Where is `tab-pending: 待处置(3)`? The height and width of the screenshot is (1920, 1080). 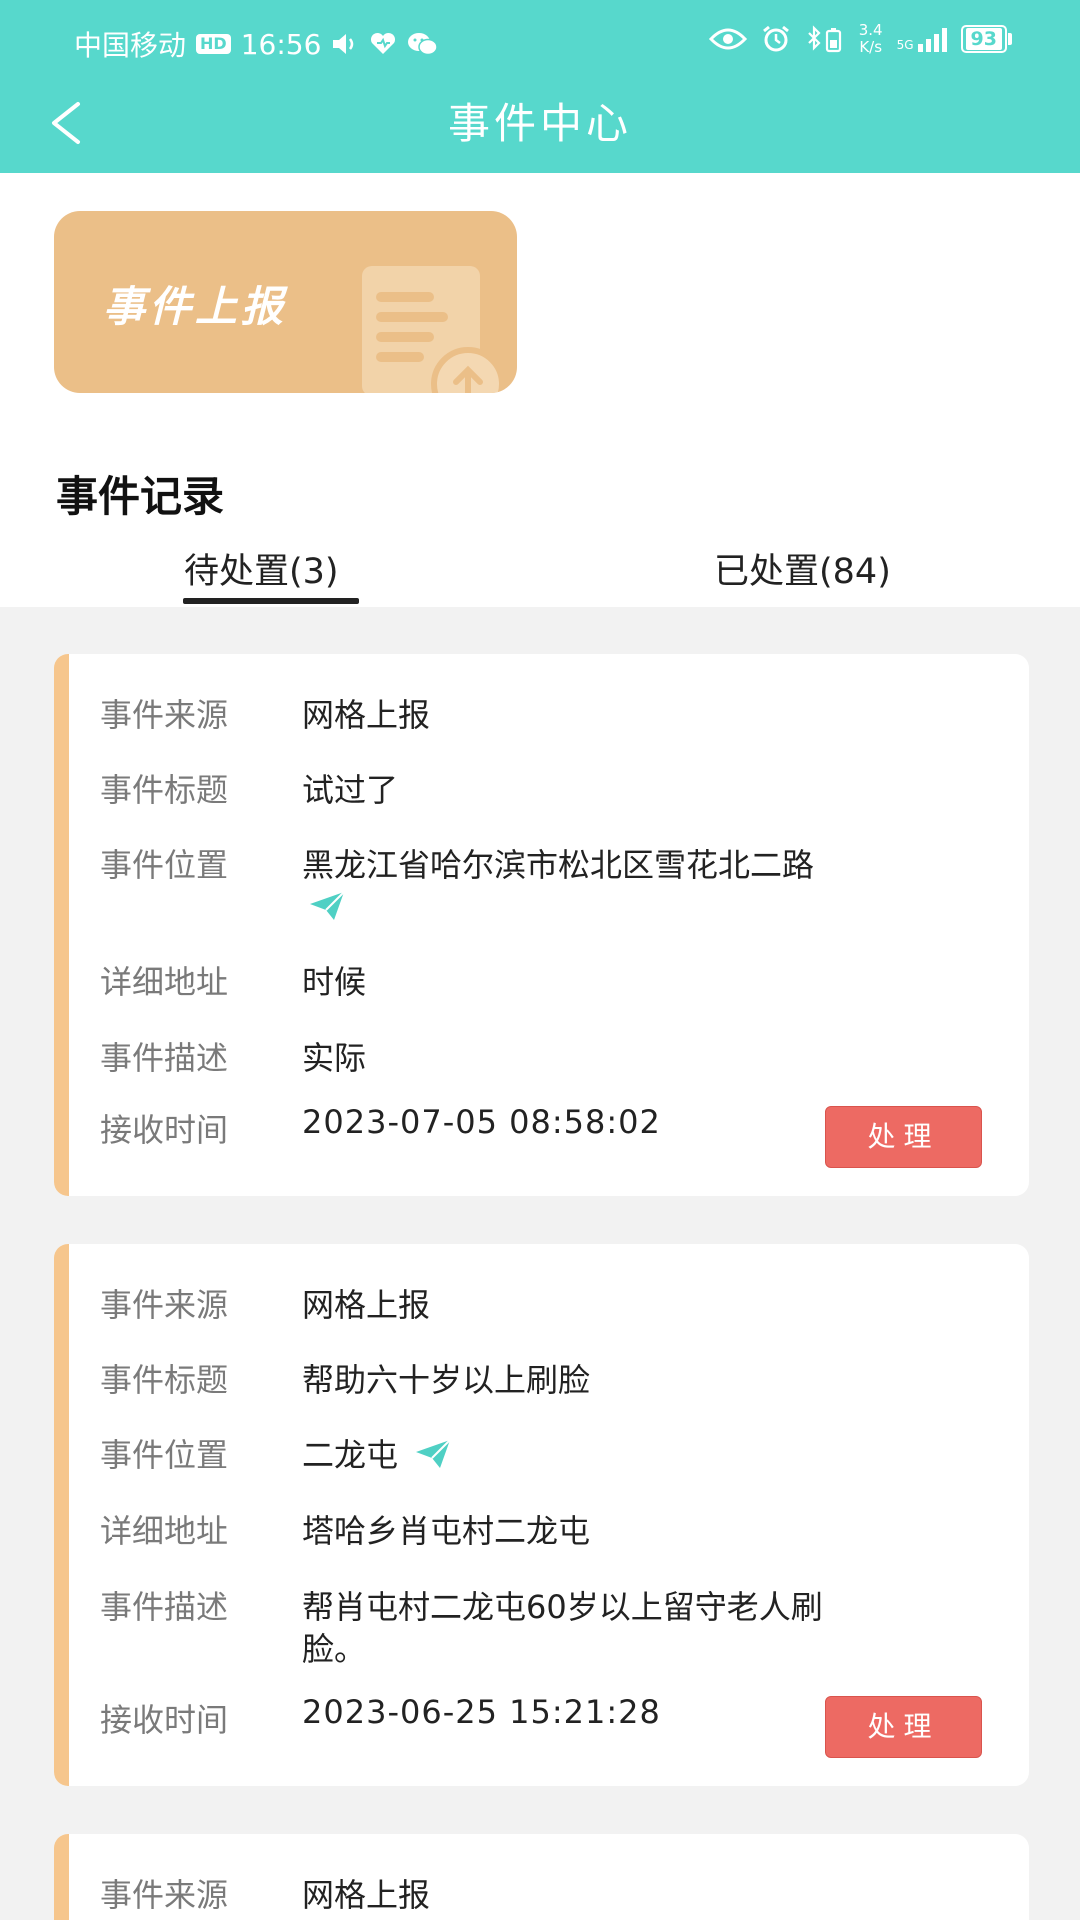 tab-pending: 待处置(3) is located at coordinates (261, 568).